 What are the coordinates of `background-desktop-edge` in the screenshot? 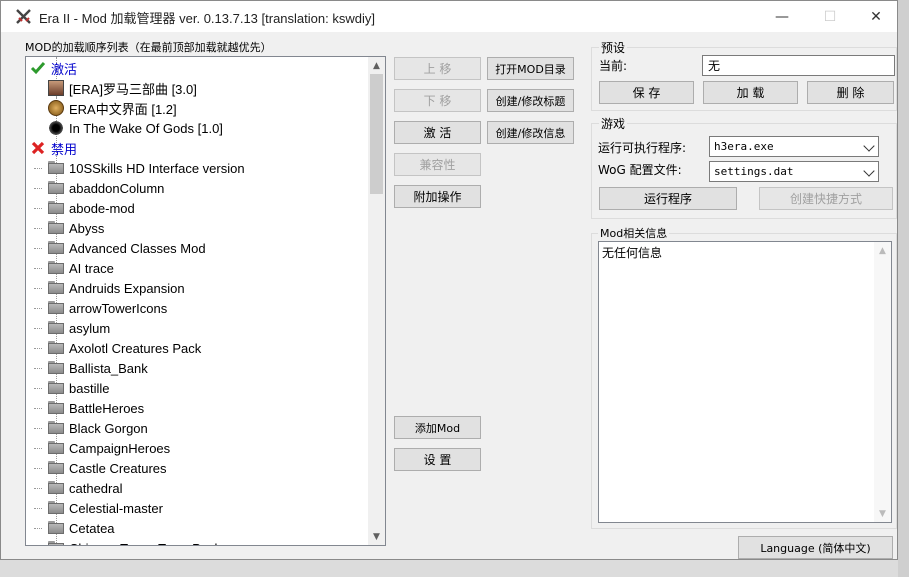 It's located at (903, 288).